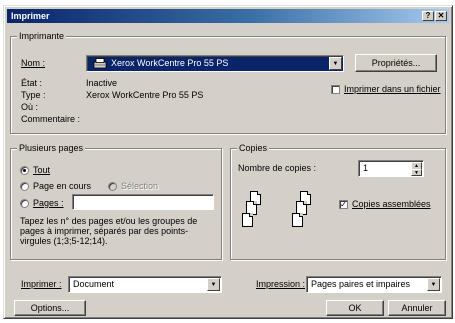 The width and height of the screenshot is (455, 323). Describe the element at coordinates (33, 63) in the screenshot. I see `printer-name-label: Nom :` at that location.